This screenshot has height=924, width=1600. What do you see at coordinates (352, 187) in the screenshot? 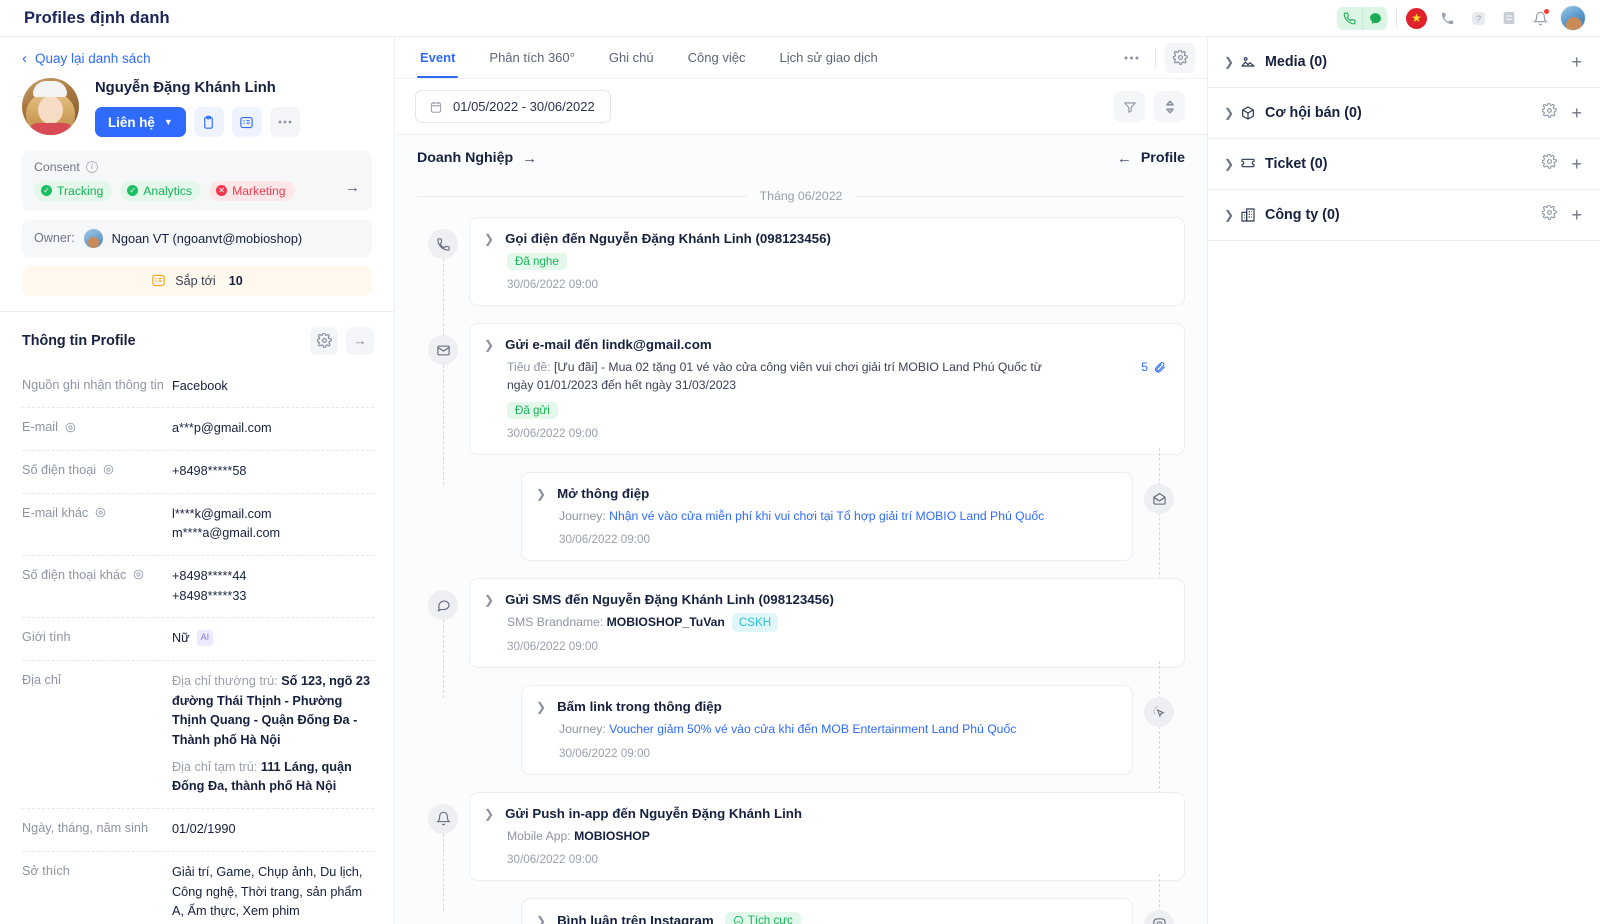
I see `consent-arrow-icon: →` at bounding box center [352, 187].